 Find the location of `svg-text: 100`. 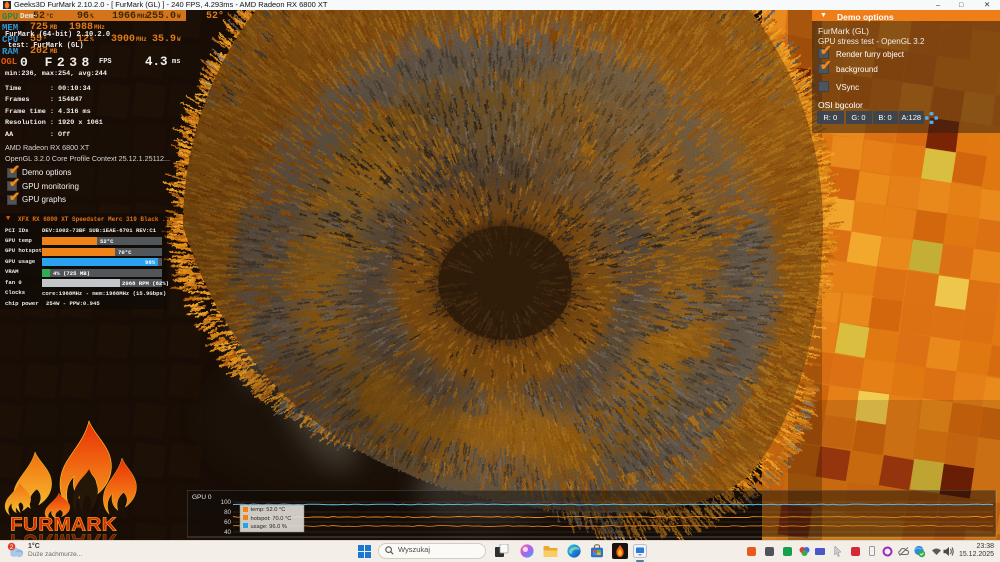

svg-text: 100 is located at coordinates (226, 502).